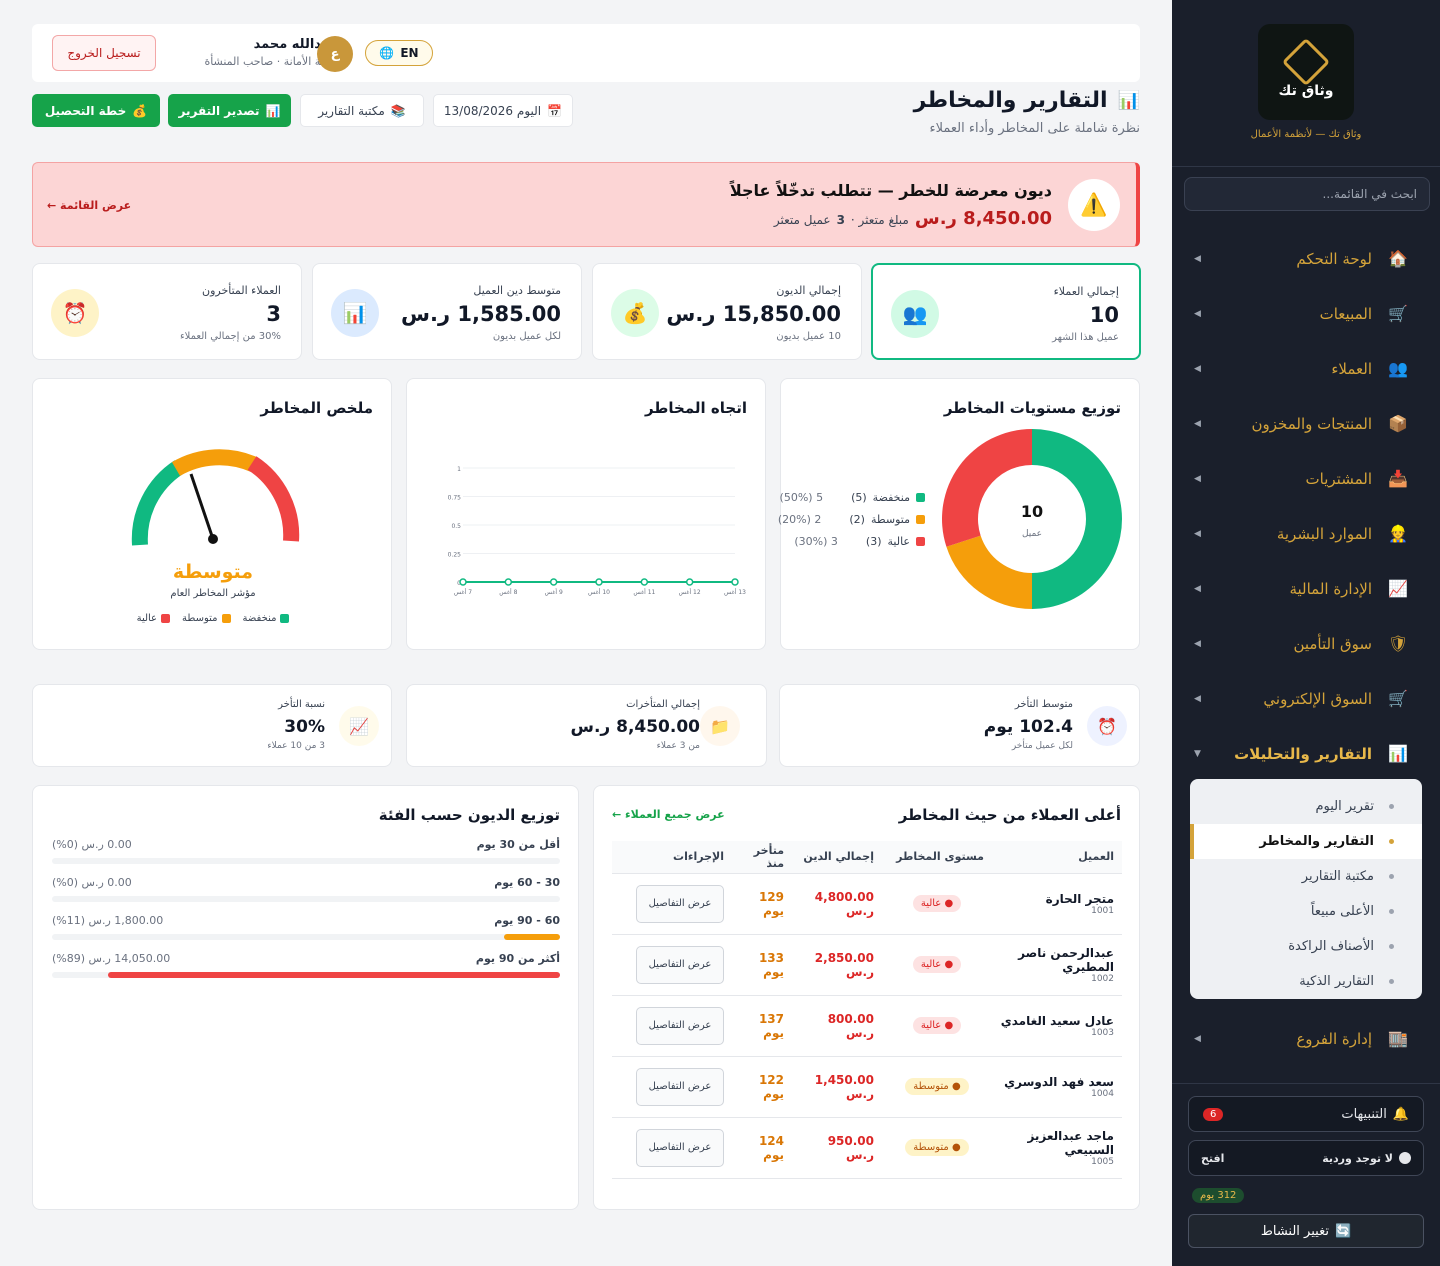 The image size is (1440, 1266). What do you see at coordinates (1128, 100) in the screenshot?
I see `bar-chart-icon: 📊` at bounding box center [1128, 100].